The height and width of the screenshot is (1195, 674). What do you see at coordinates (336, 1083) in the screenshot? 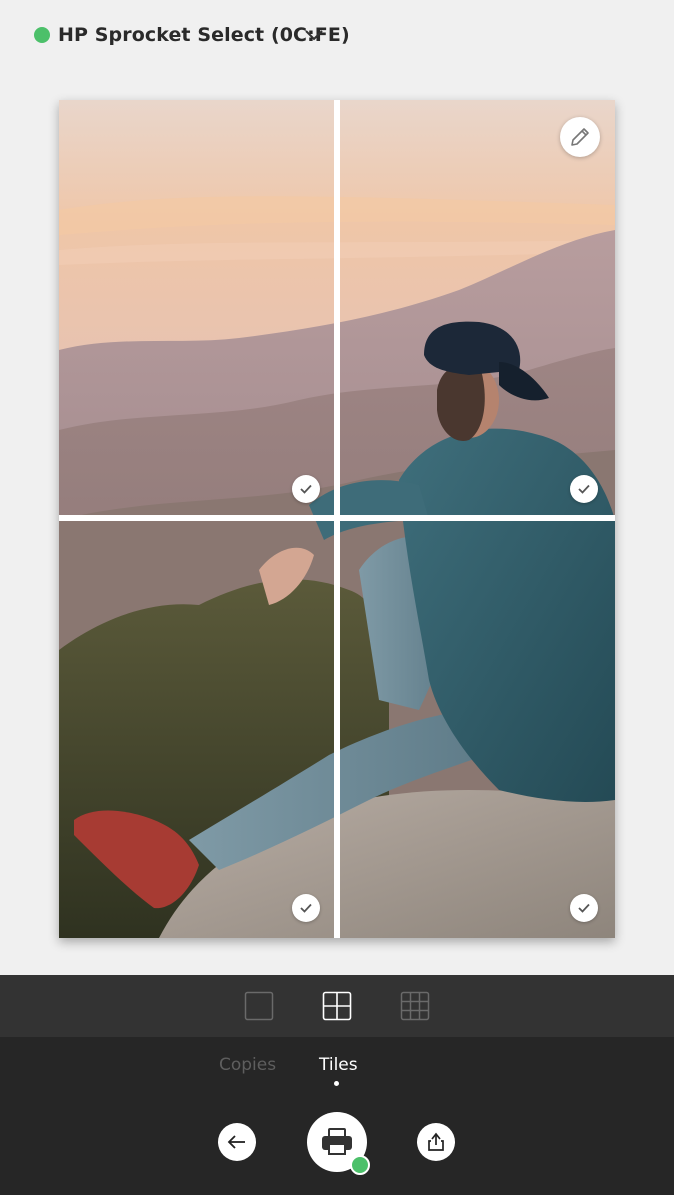
I see `active-tab-indicator` at bounding box center [336, 1083].